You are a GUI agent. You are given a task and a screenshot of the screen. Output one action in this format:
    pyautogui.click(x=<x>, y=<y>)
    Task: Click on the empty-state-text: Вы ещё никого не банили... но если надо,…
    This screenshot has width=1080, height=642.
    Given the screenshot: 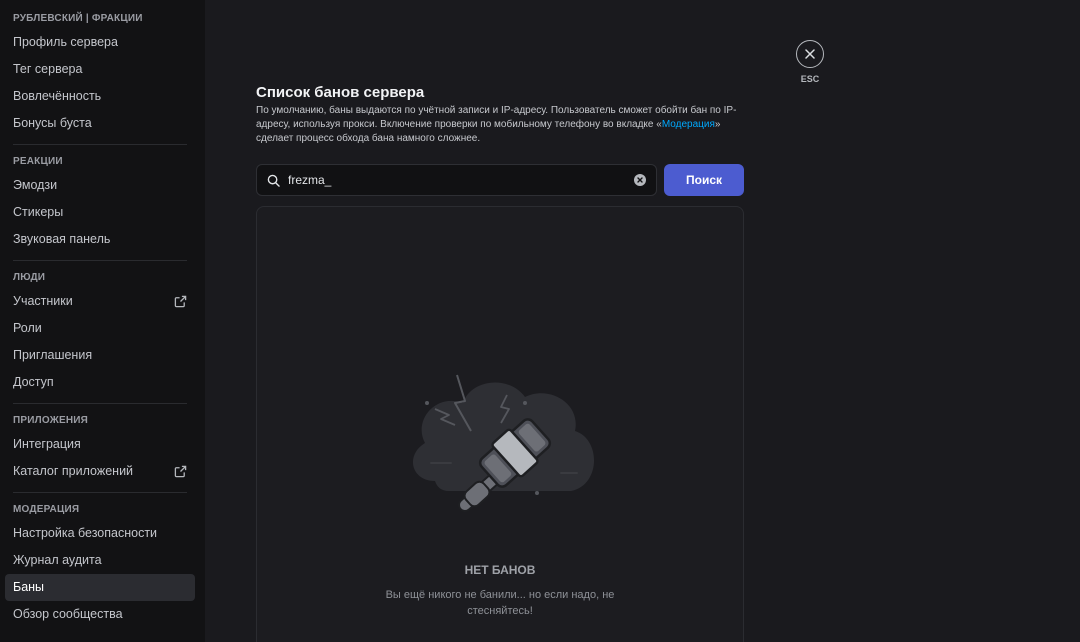 What is the action you would take?
    pyautogui.click(x=500, y=603)
    